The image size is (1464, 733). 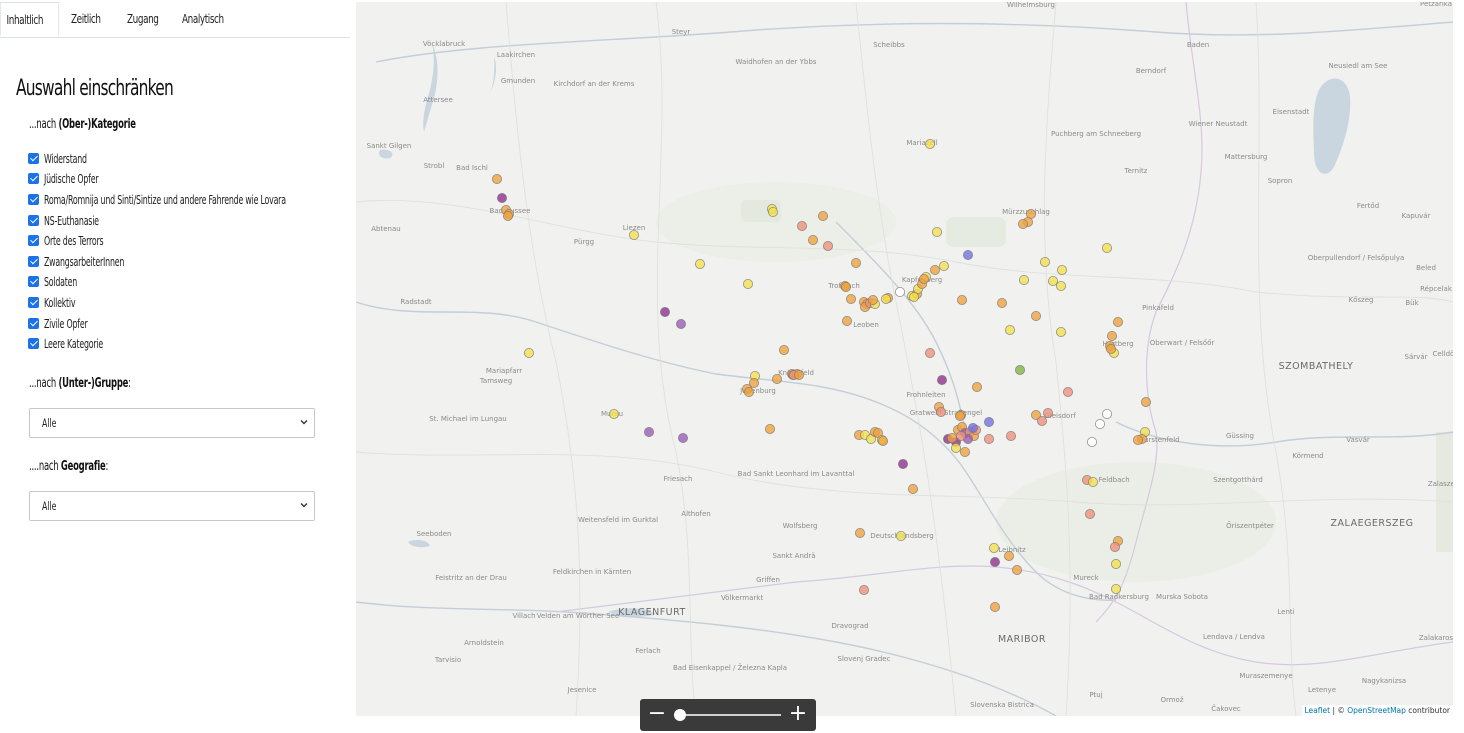 What do you see at coordinates (60, 281) in the screenshot?
I see `category-checkbox-label: Soldaten` at bounding box center [60, 281].